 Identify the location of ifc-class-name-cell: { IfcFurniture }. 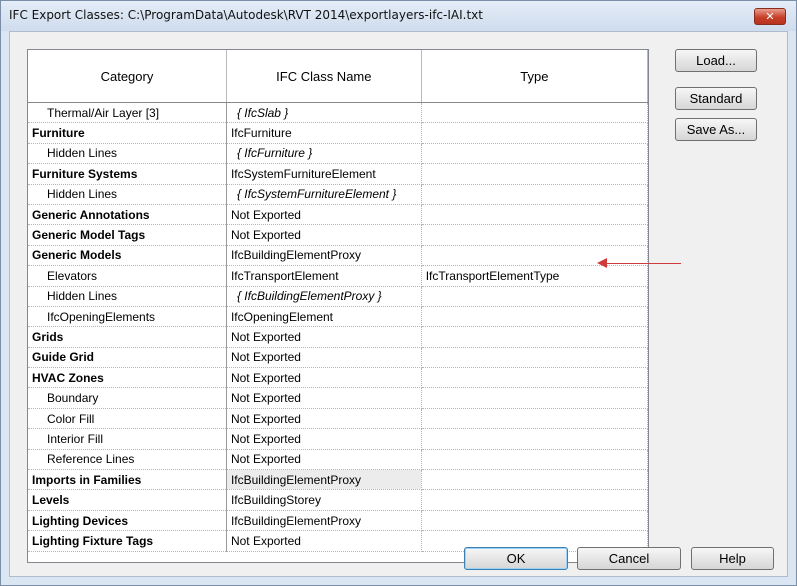
(324, 154).